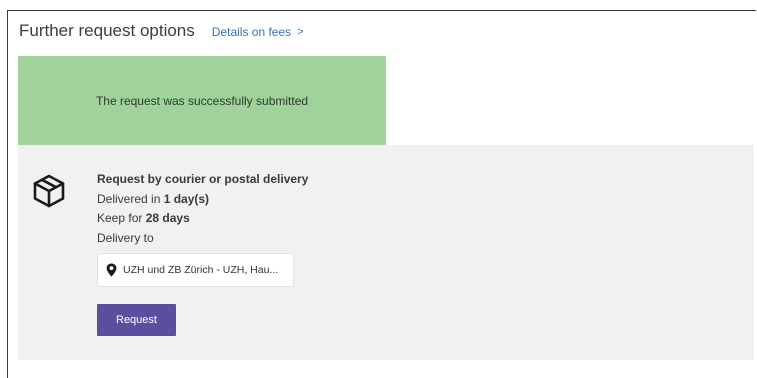  What do you see at coordinates (136, 320) in the screenshot?
I see `request-button: Request` at bounding box center [136, 320].